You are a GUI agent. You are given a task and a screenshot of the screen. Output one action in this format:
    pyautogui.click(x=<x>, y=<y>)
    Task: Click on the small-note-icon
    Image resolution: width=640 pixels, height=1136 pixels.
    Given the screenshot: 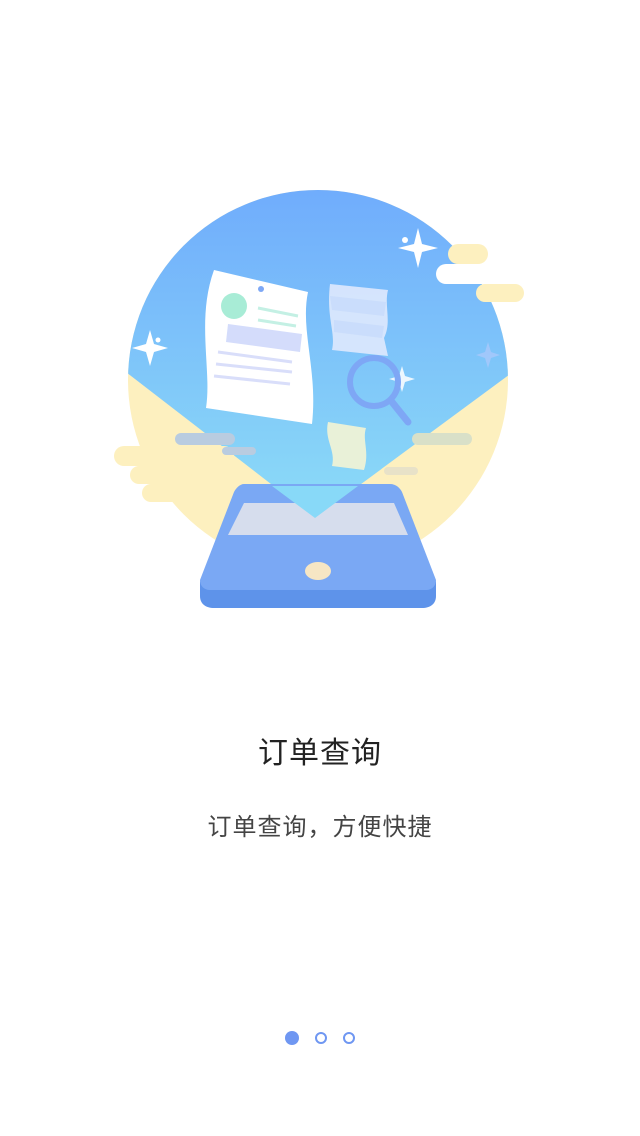 What is the action you would take?
    pyautogui.click(x=347, y=446)
    